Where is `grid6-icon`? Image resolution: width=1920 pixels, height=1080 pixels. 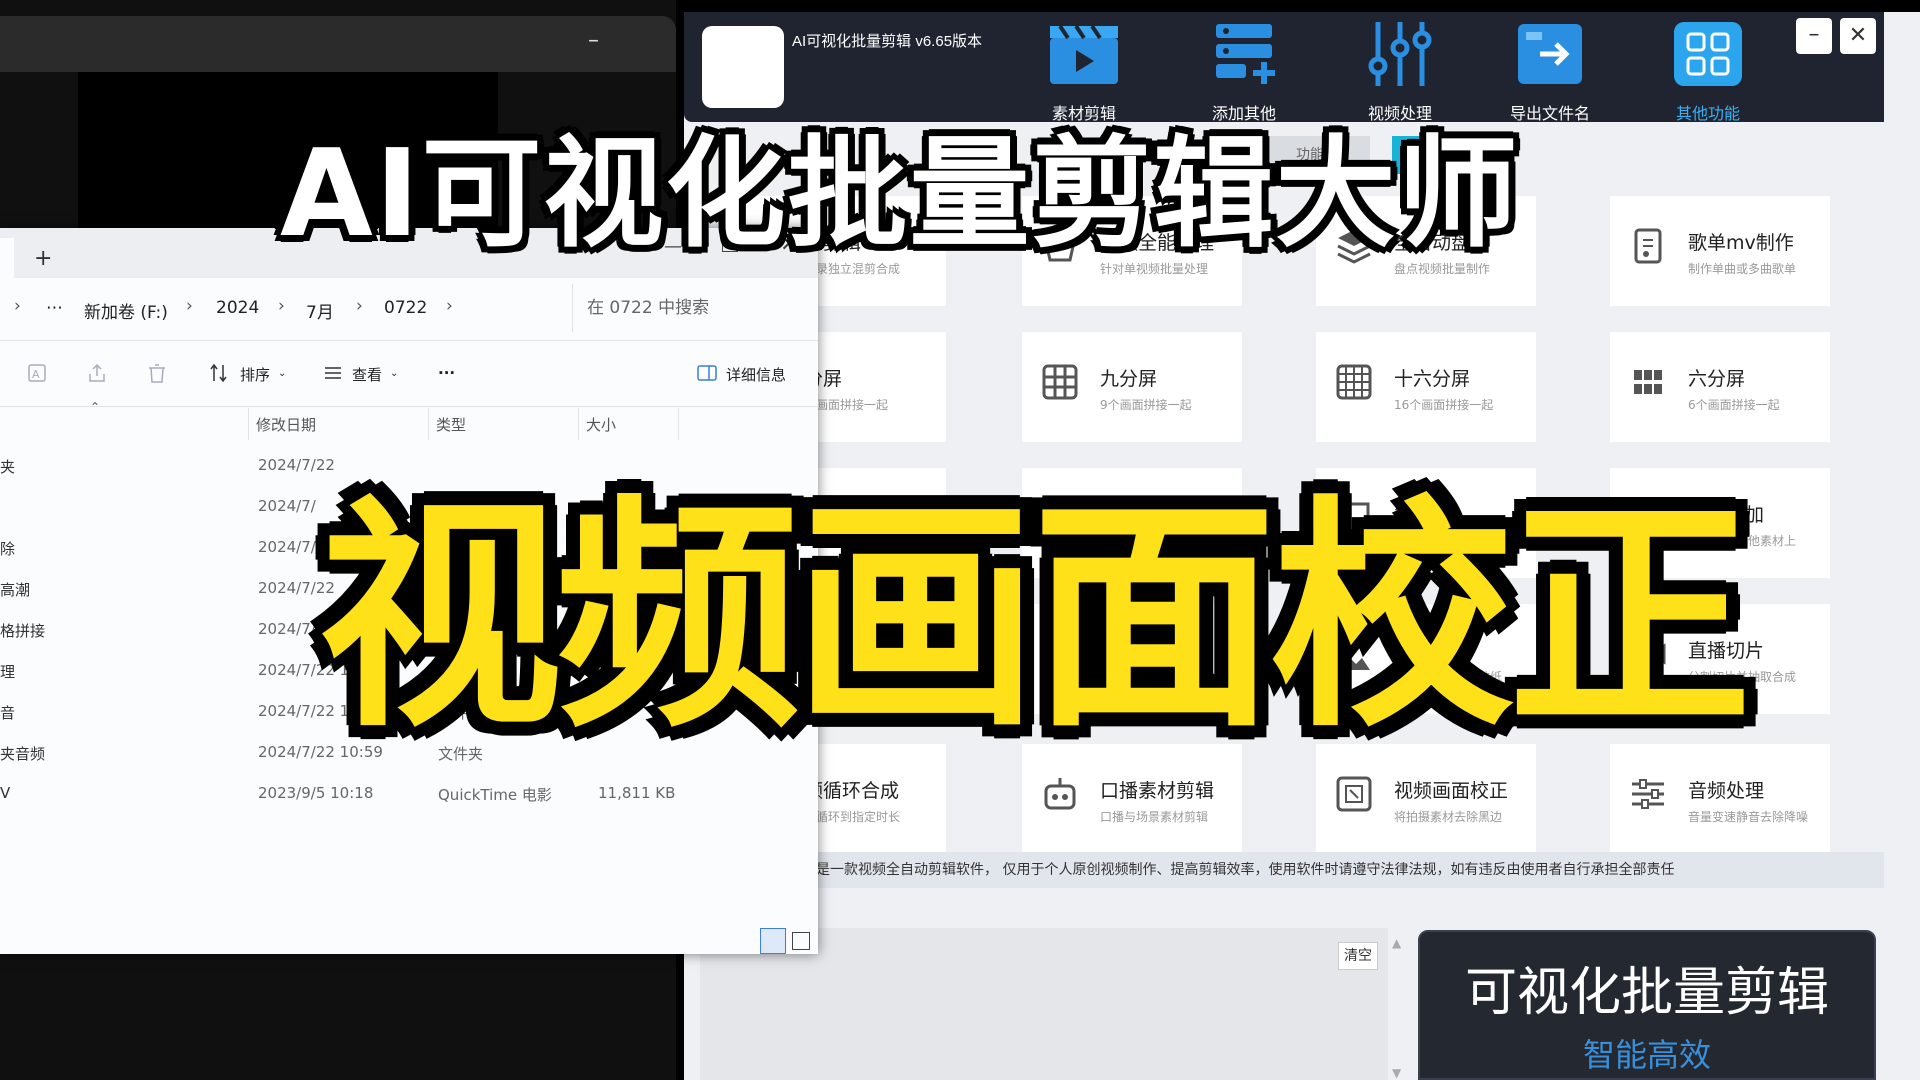
grid6-icon is located at coordinates (1648, 382).